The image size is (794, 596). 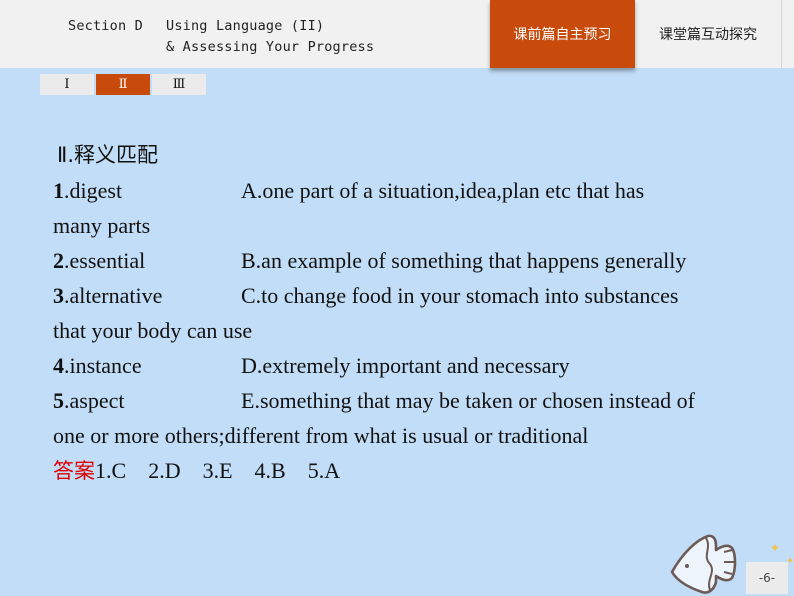 I want to click on term: 3.alternative, so click(x=147, y=295).